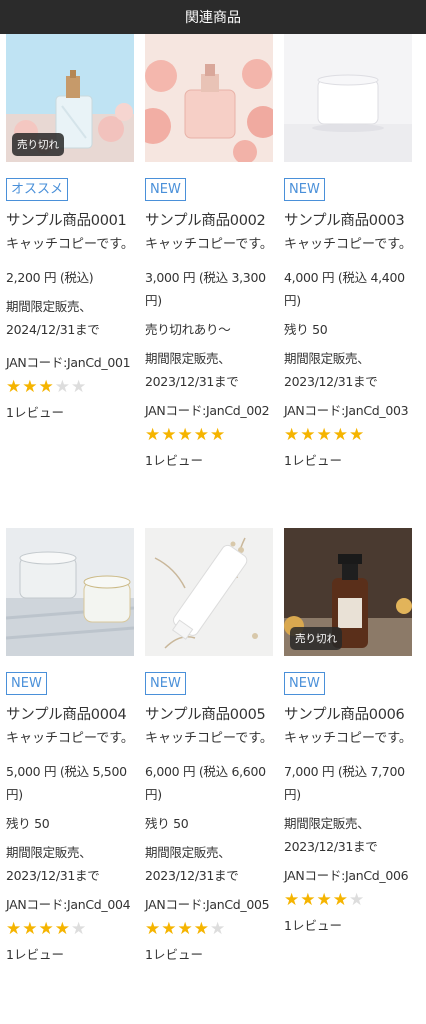 The image size is (426, 1024). I want to click on product-title: サンプル商品0003, so click(348, 221).